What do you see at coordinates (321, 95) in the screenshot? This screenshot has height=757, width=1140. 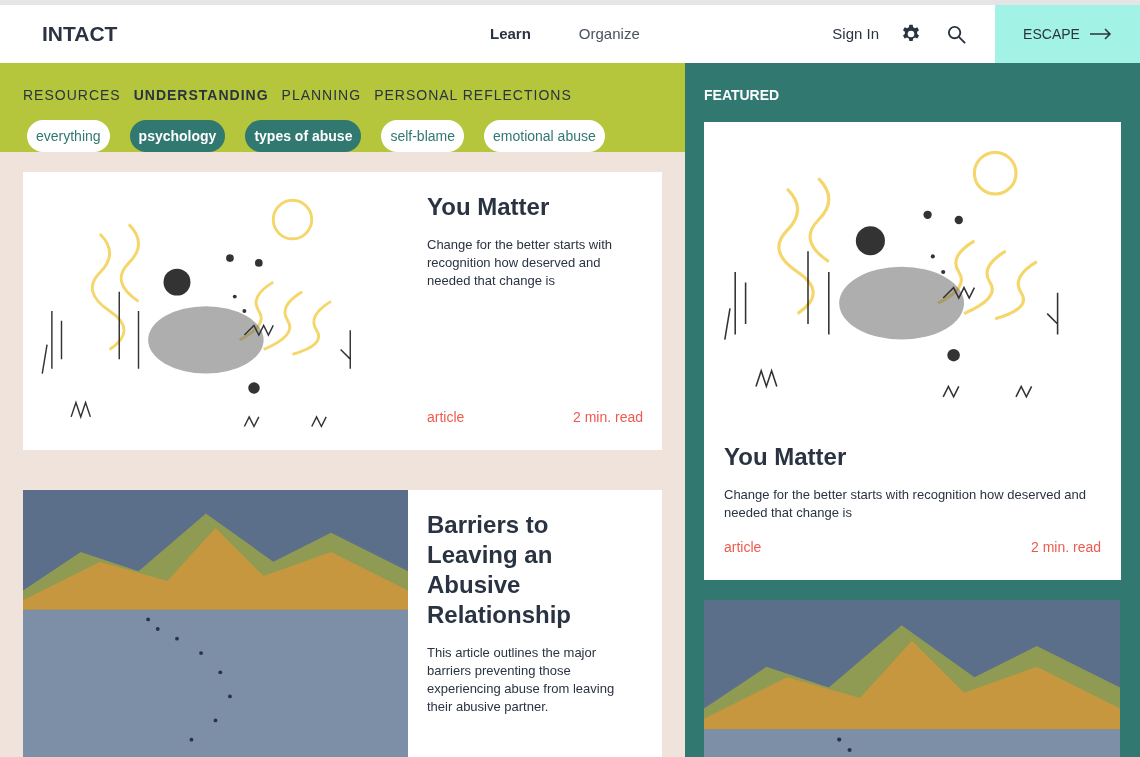 I see `category-tab: PLANNING` at bounding box center [321, 95].